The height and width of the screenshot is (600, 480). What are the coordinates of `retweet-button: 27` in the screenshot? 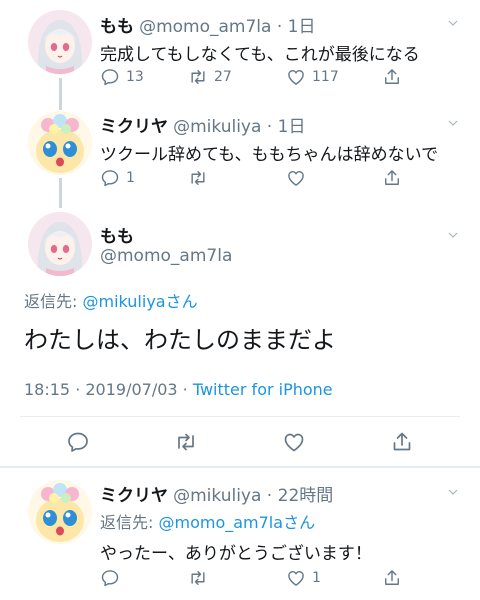 It's located at (210, 77).